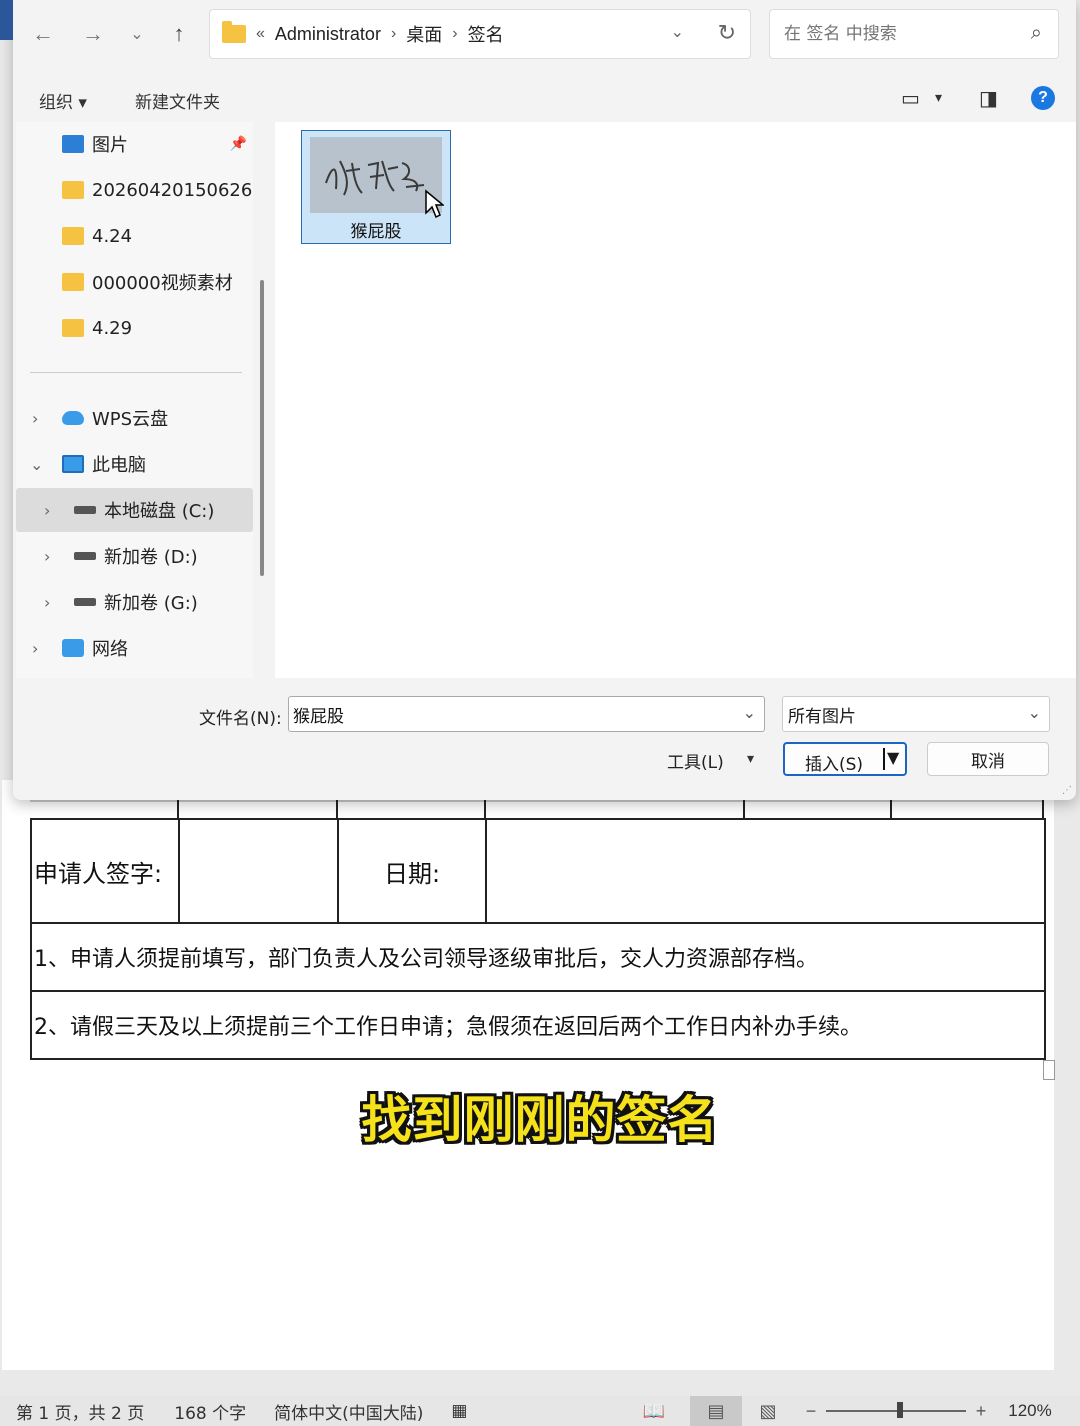  I want to click on sidebar-item-label: 网络, so click(110, 649).